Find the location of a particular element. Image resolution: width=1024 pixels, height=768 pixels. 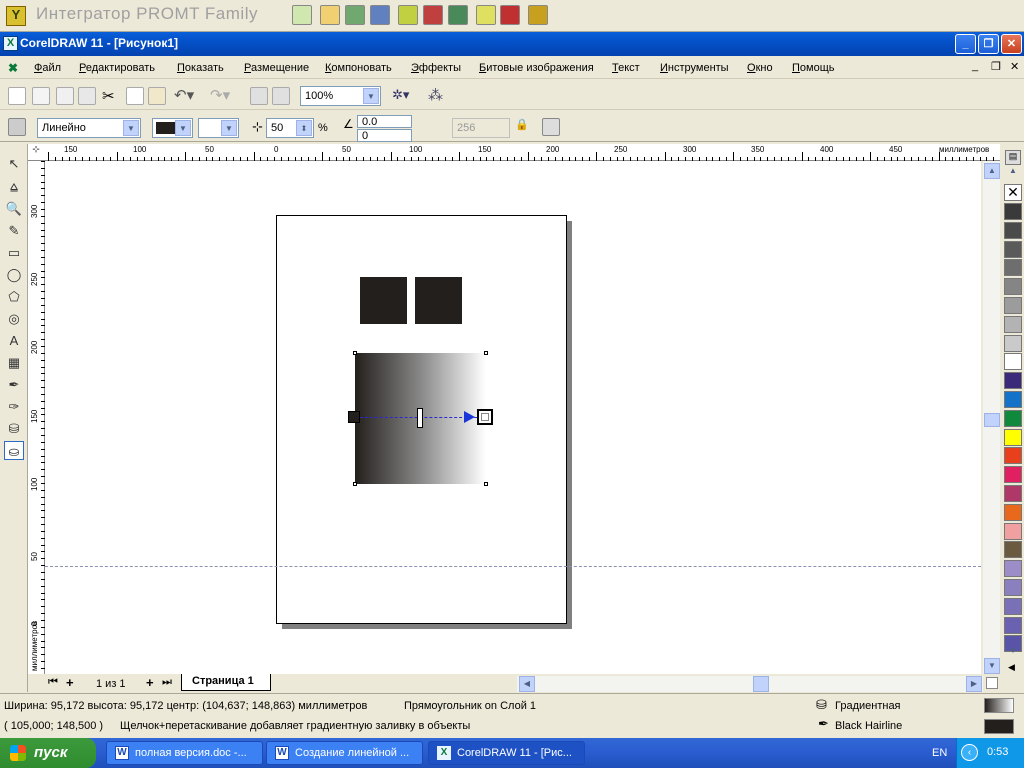

vertical-scrollbar: ▲ ▼ is located at coordinates (991, 417).